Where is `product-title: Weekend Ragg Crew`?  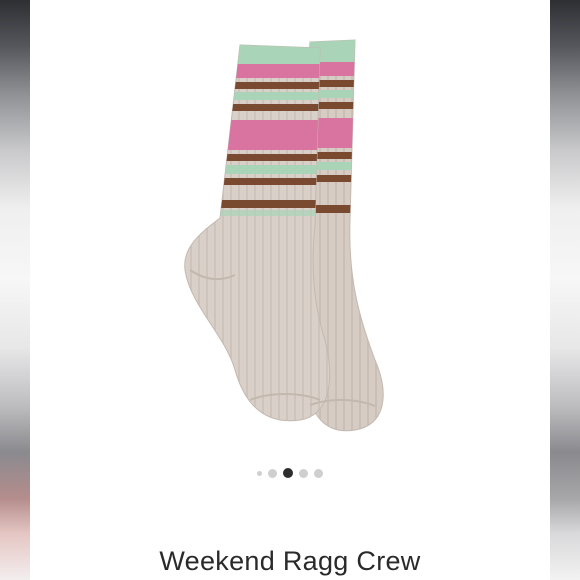
product-title: Weekend Ragg Crew is located at coordinates (290, 561).